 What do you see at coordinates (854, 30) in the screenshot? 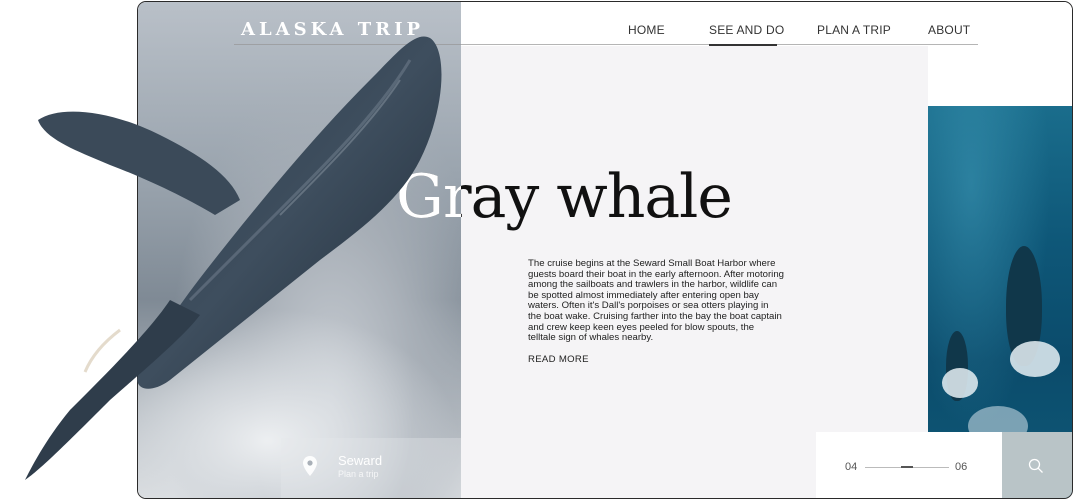
I see `nav-plan-a-trip: PLAN A TRIP` at bounding box center [854, 30].